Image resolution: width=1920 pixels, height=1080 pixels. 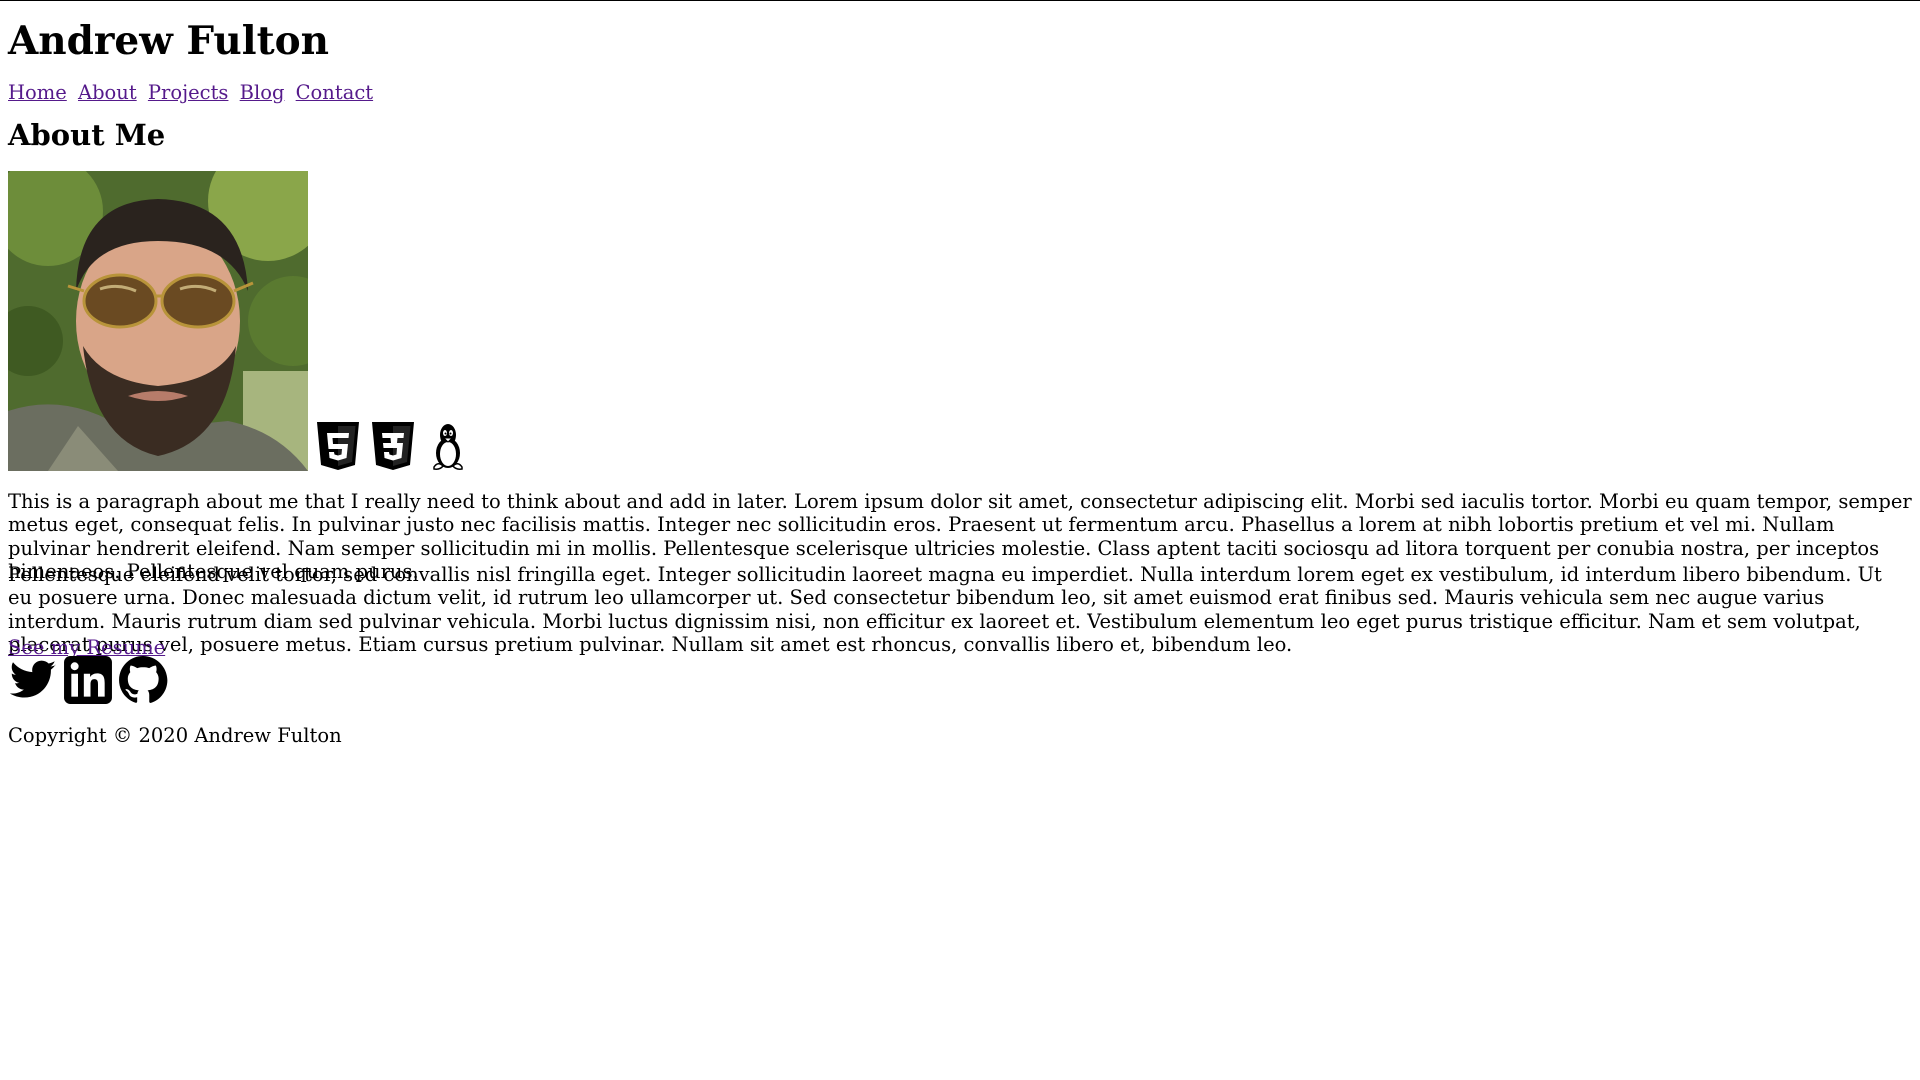 What do you see at coordinates (338, 446) in the screenshot?
I see `html5-icon` at bounding box center [338, 446].